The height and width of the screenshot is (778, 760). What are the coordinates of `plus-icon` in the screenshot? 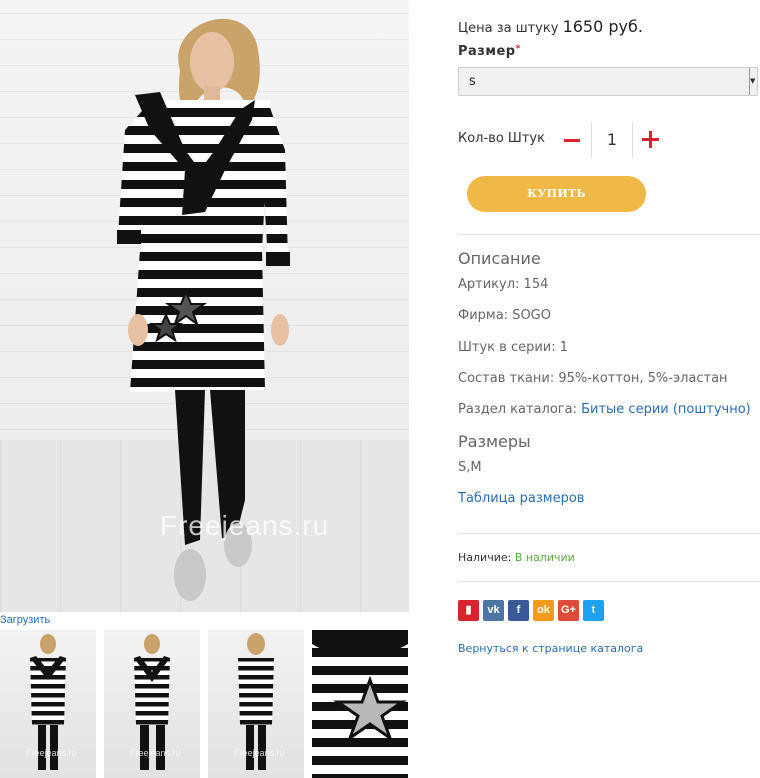 It's located at (651, 140).